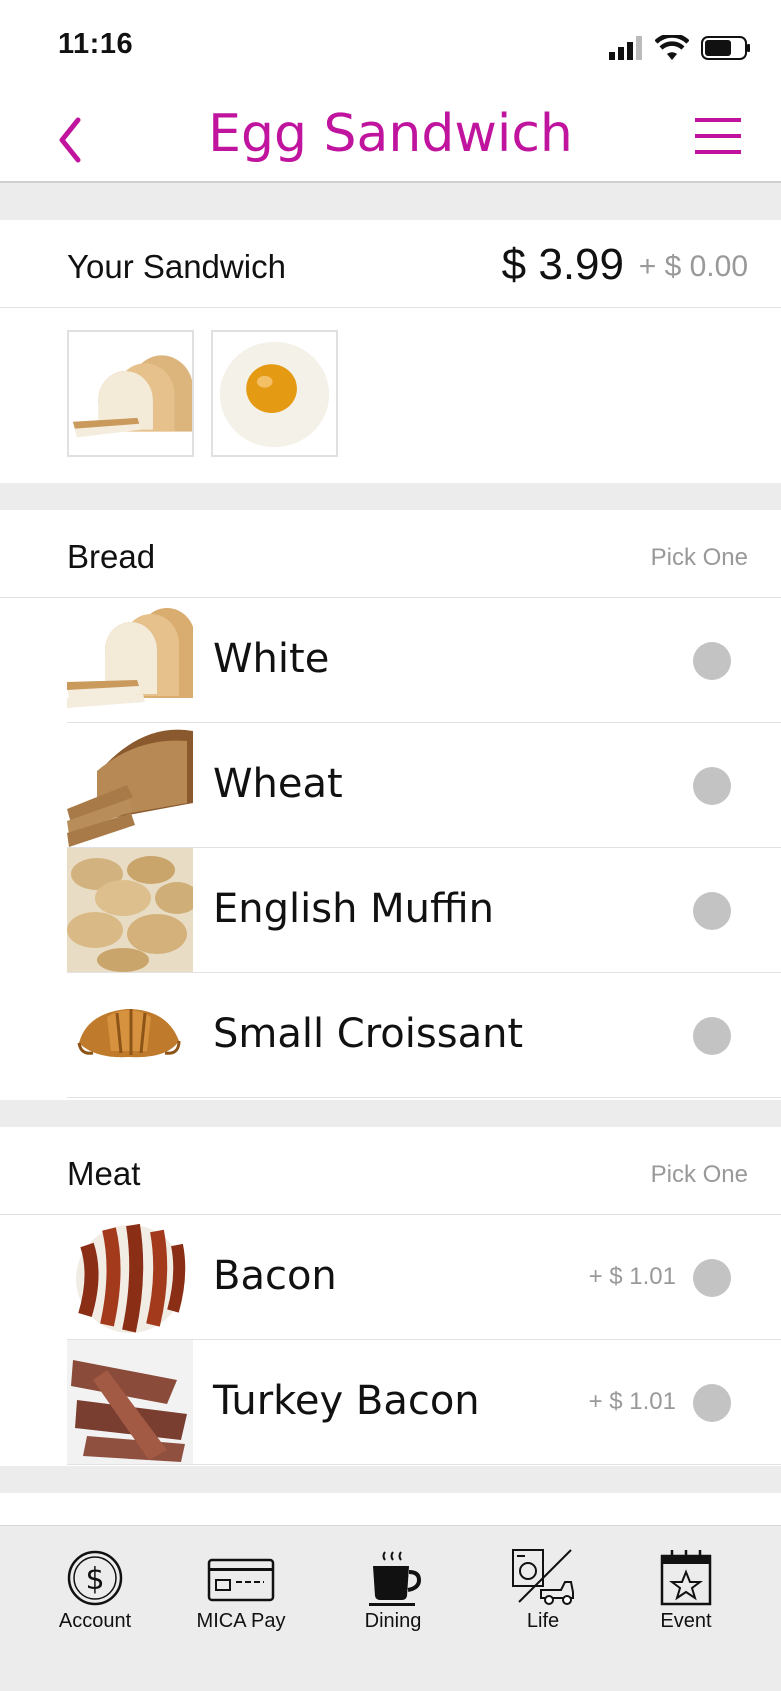 This screenshot has height=1691, width=781. Describe the element at coordinates (95, 1621) in the screenshot. I see `tab-label: Account` at that location.